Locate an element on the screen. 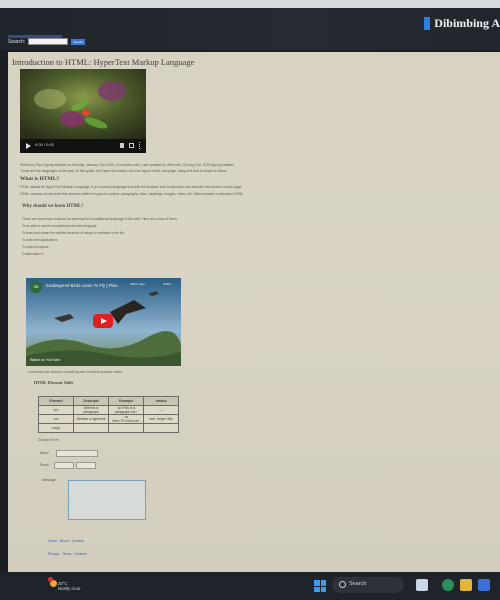 The image size is (500, 600). footer-links: Home · About · Contact is located at coordinates (66, 541).